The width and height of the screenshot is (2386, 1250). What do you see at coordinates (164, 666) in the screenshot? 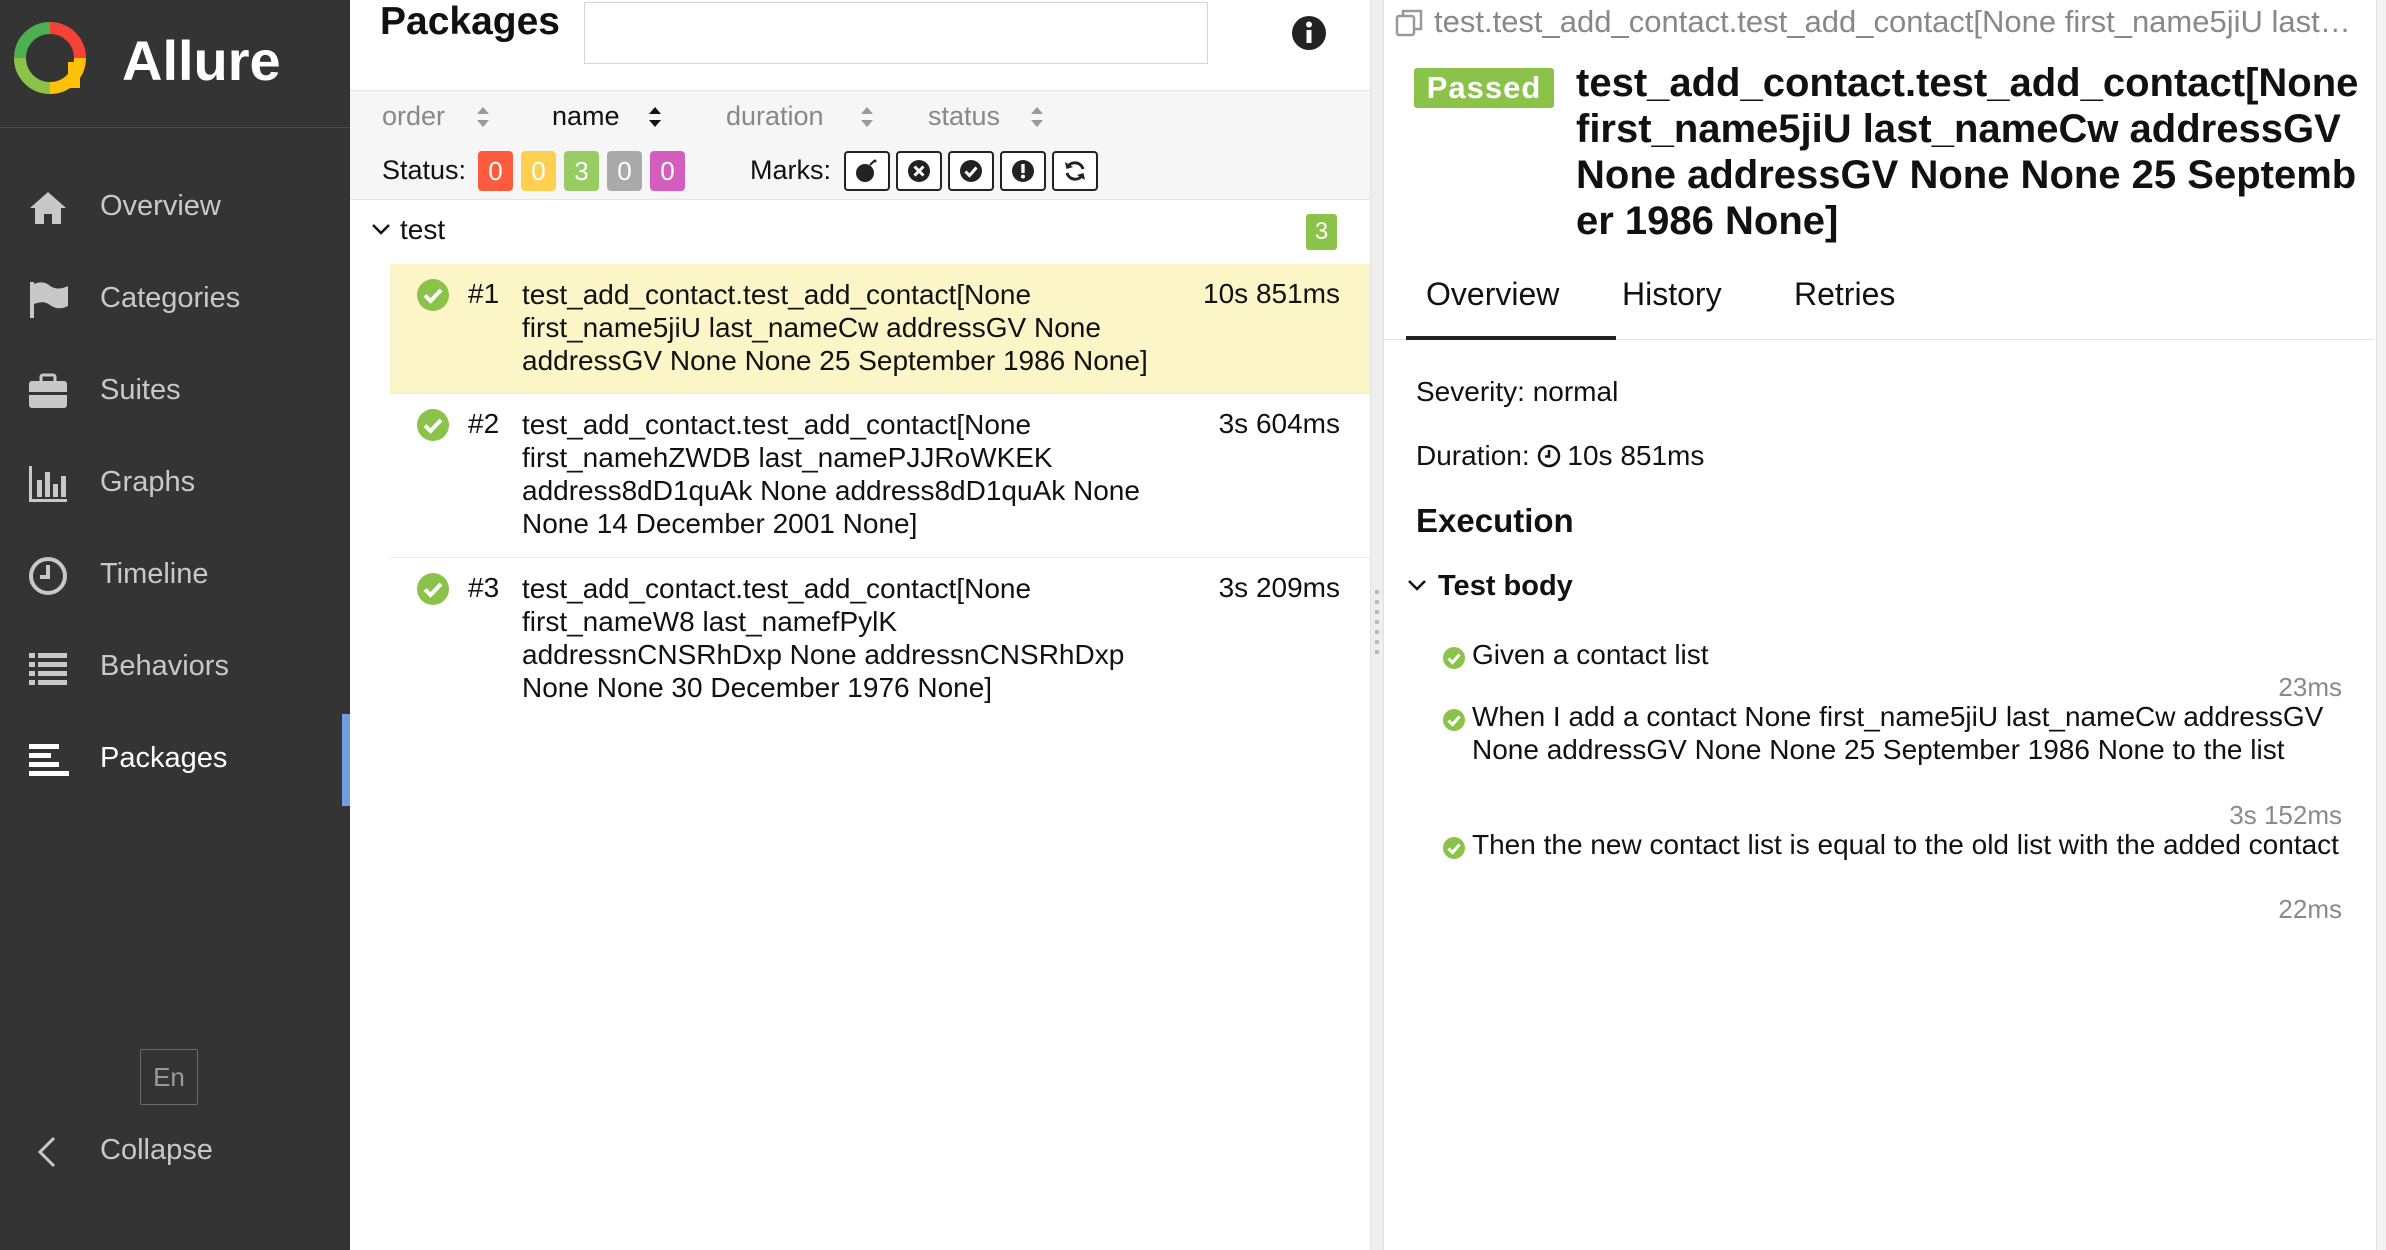
I see `sidebar-item-label: Behaviors` at bounding box center [164, 666].